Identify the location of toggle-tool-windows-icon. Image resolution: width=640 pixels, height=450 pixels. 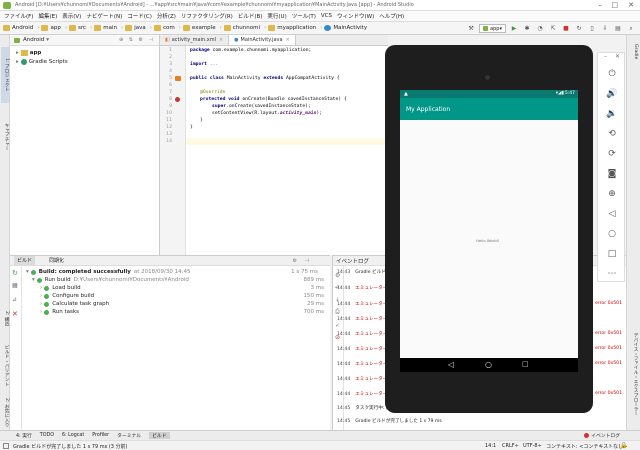
(6, 446).